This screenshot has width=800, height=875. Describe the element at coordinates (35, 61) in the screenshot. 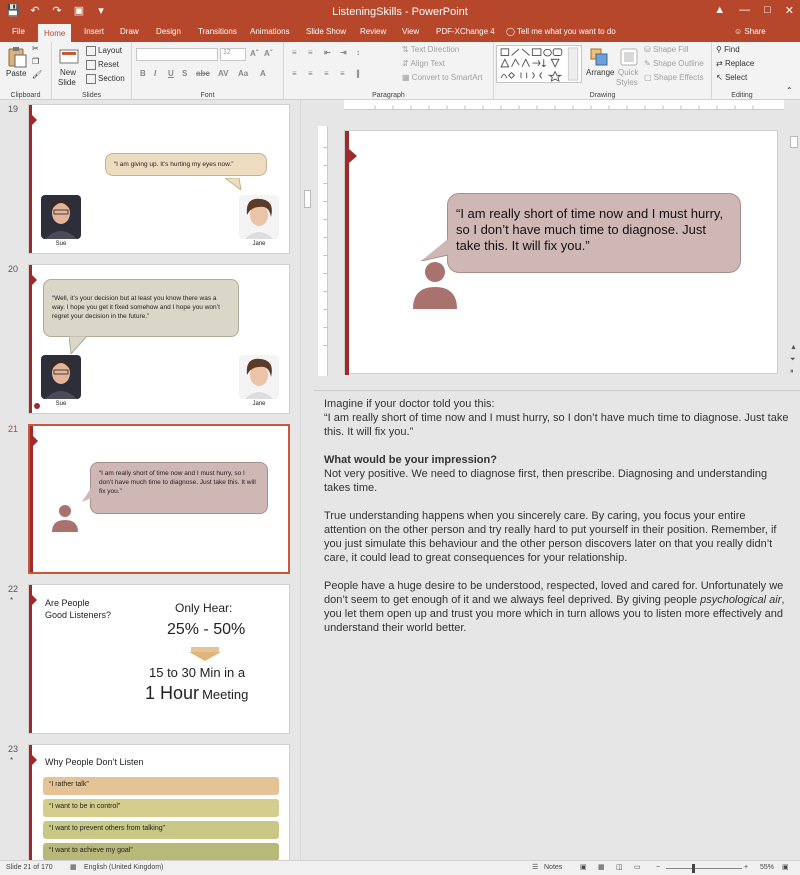

I see `copy-icon: ❐` at that location.